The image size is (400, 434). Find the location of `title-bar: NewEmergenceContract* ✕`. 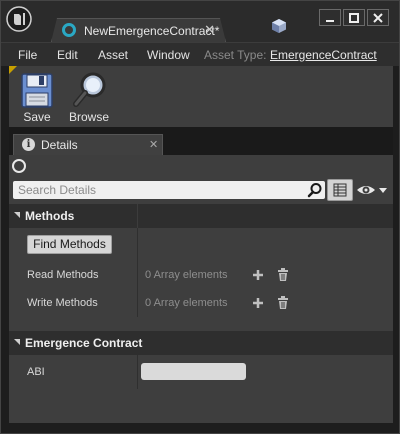

title-bar: NewEmergenceContract* ✕ is located at coordinates (200, 21).